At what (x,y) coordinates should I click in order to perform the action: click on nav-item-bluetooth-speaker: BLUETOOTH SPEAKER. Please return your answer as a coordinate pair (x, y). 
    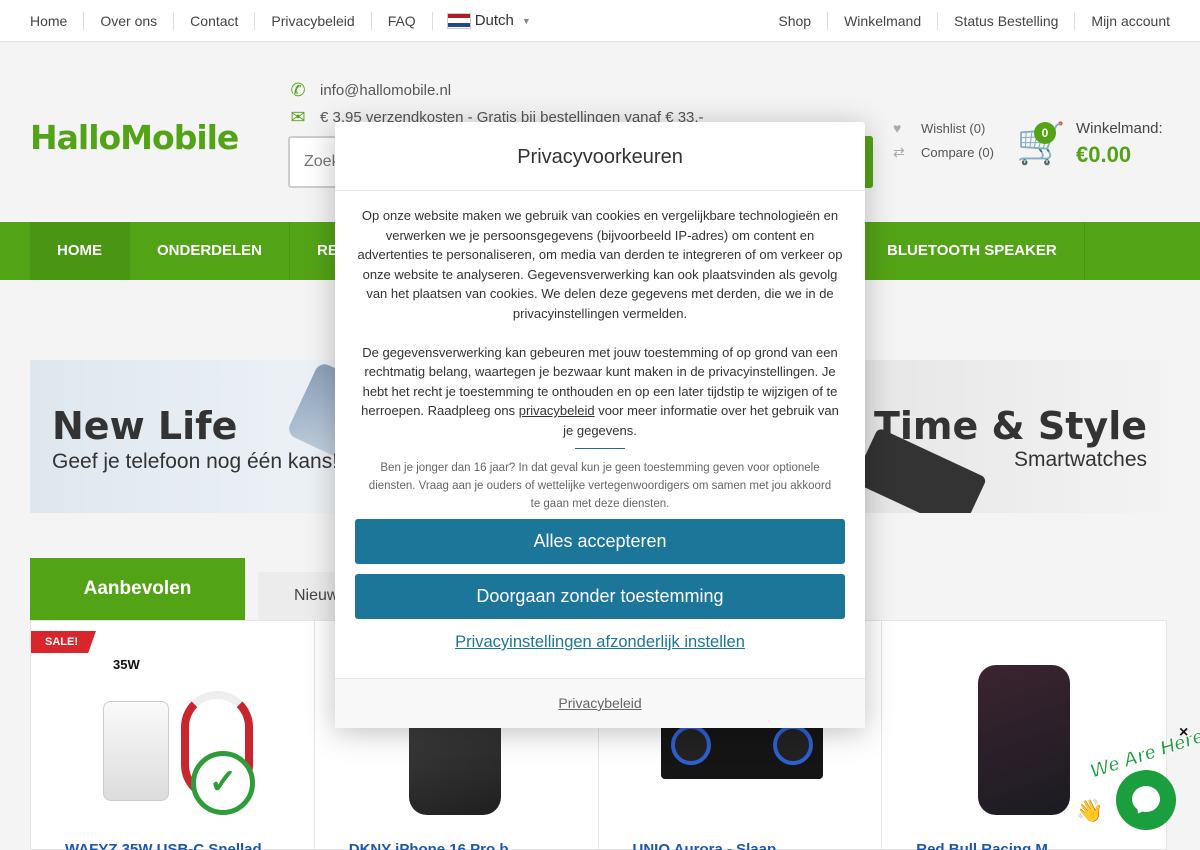
    Looking at the image, I should click on (972, 251).